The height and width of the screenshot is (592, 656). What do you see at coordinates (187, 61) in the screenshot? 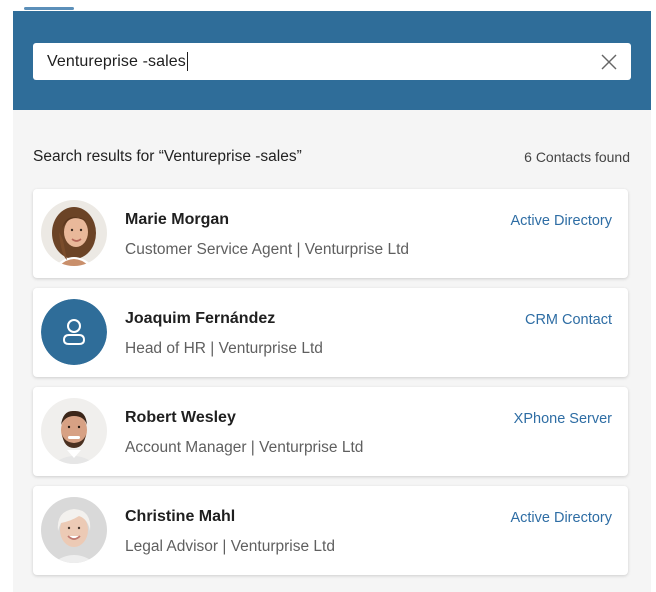
I see `text-caret` at bounding box center [187, 61].